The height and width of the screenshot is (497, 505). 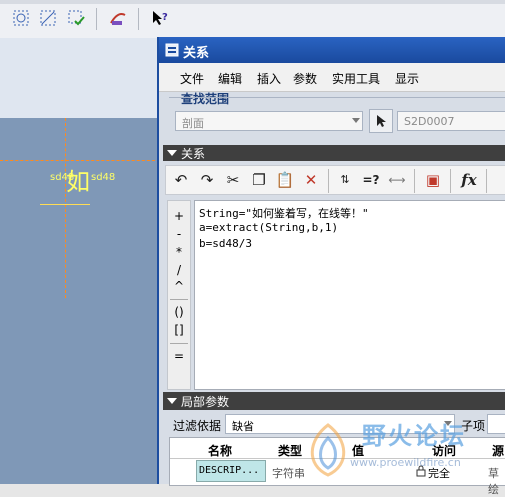 I want to click on watermark-title: 野火论坛, so click(x=414, y=436).